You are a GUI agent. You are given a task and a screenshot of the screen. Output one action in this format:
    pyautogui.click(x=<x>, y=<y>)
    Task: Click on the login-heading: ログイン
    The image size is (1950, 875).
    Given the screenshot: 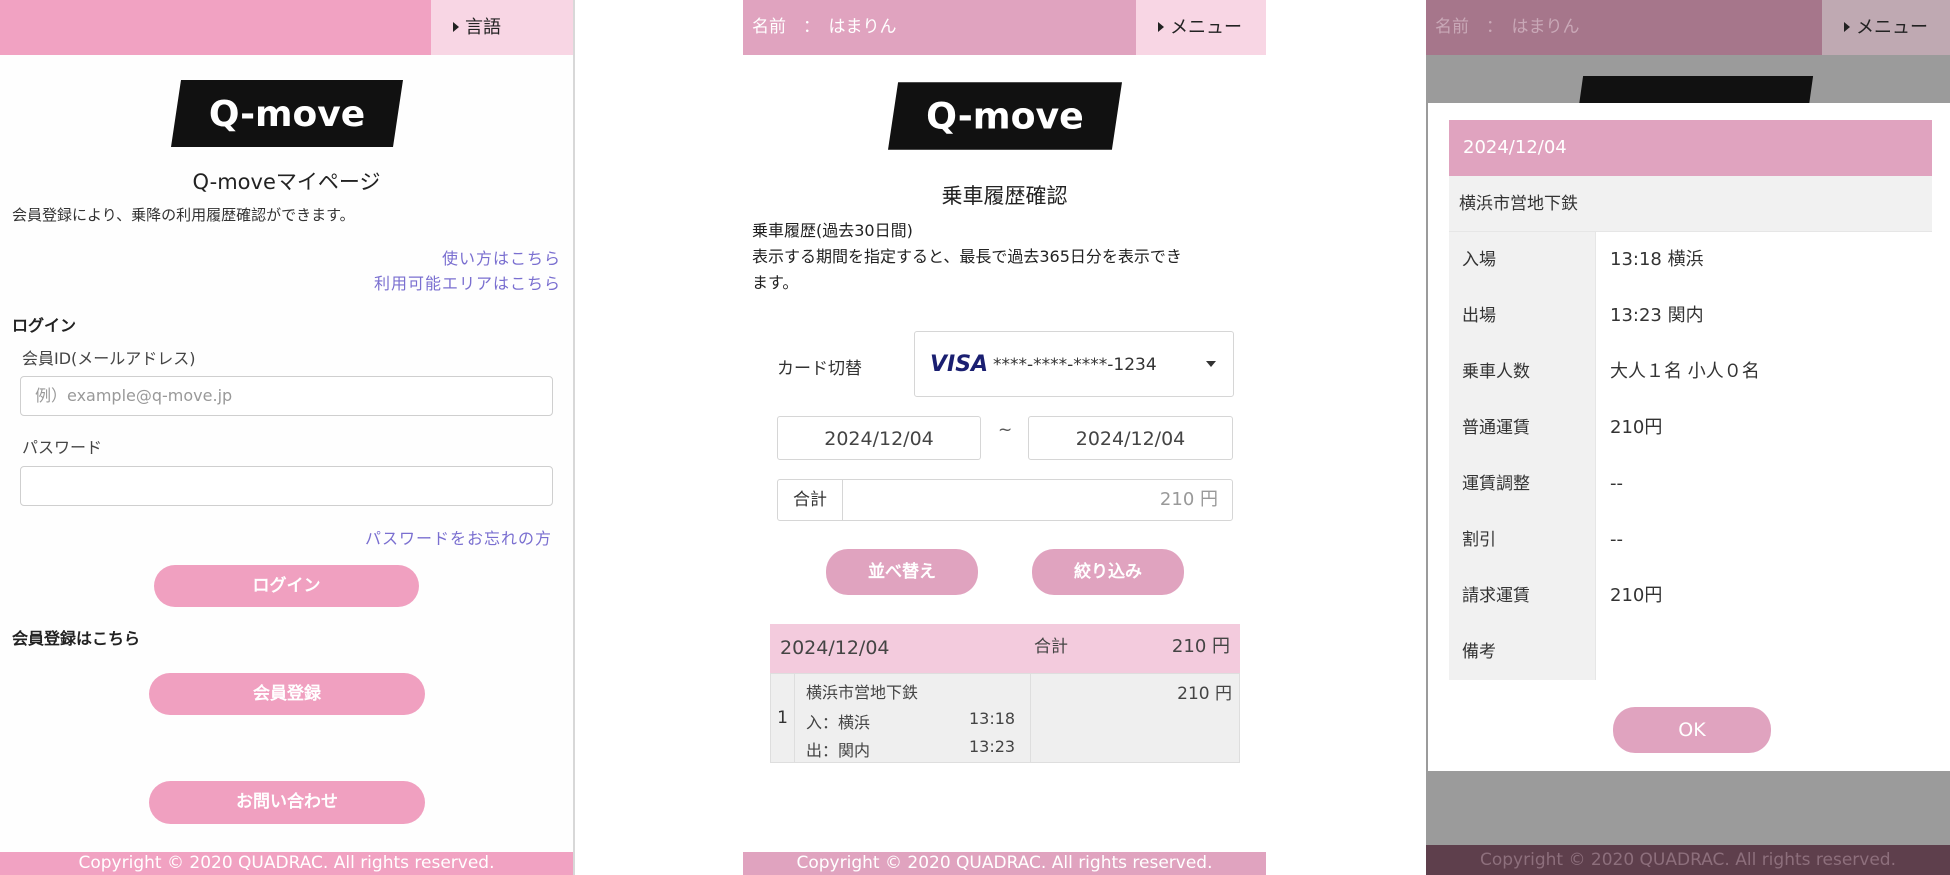 What is the action you would take?
    pyautogui.click(x=44, y=325)
    